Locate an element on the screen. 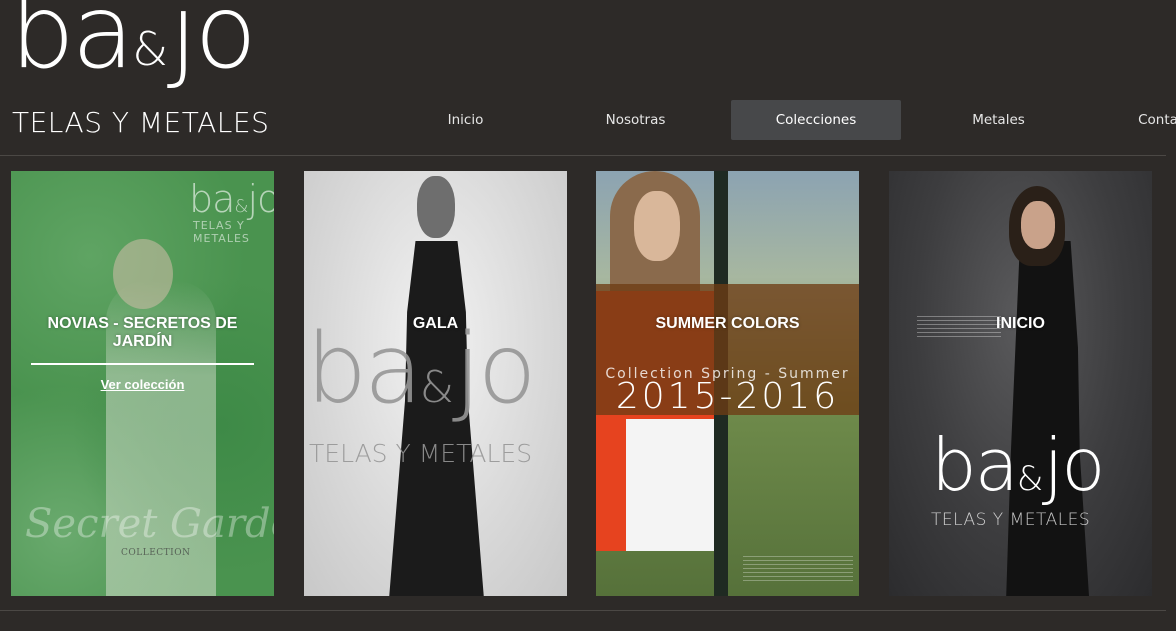 This screenshot has width=1176, height=631. nav-item-contacto: Contacto is located at coordinates (1136, 120).